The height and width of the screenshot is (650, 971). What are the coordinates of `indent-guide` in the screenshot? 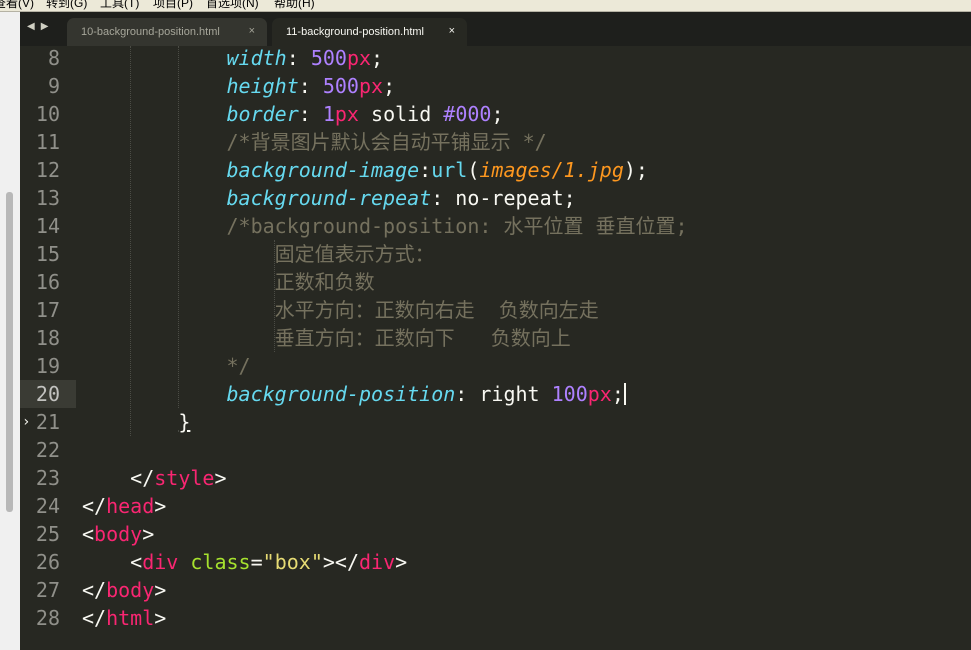 It's located at (178, 227).